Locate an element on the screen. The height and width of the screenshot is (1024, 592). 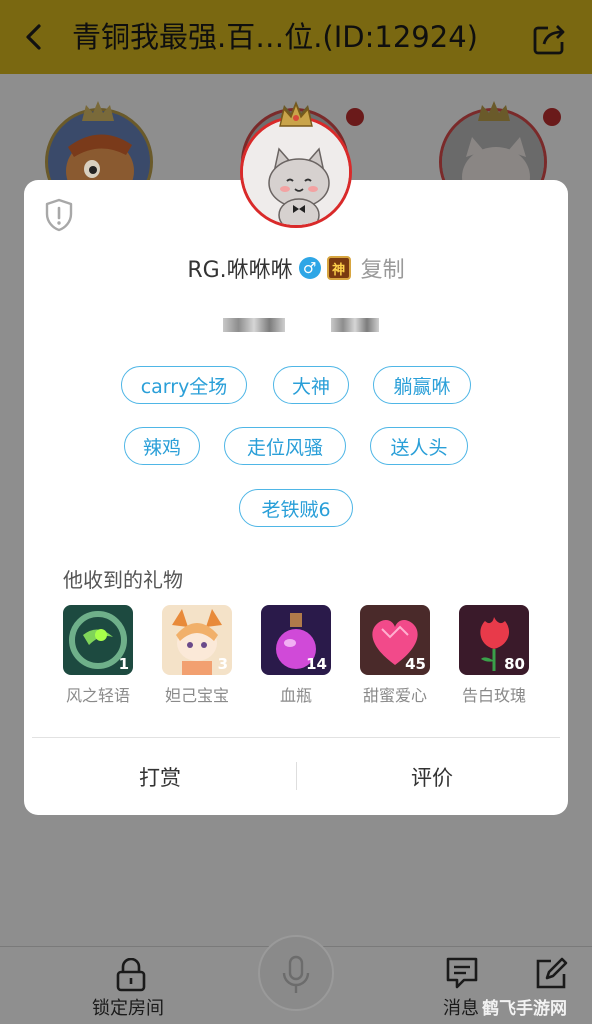
tag-chip: 送人头 is located at coordinates (419, 446).